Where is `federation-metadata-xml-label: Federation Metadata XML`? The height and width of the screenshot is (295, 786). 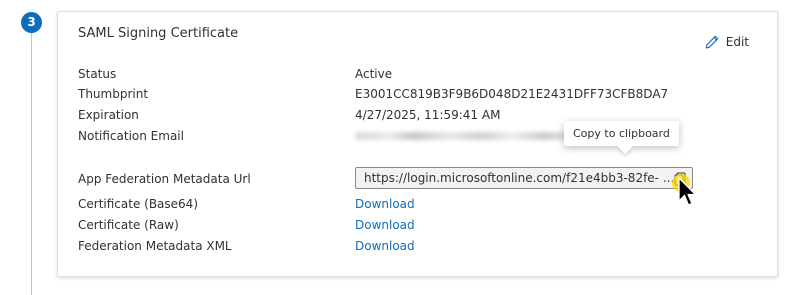
federation-metadata-xml-label: Federation Metadata XML is located at coordinates (155, 246).